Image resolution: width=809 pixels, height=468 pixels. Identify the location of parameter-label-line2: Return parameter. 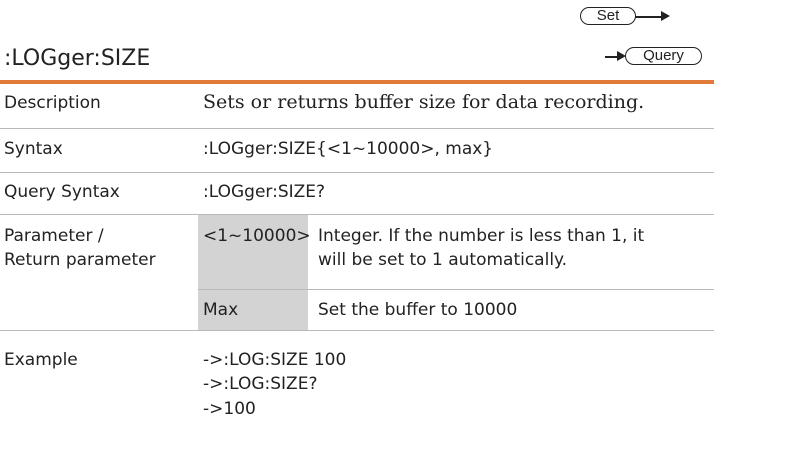
(80, 260).